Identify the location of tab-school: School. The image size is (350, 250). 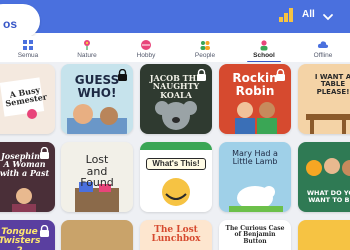
(264, 49).